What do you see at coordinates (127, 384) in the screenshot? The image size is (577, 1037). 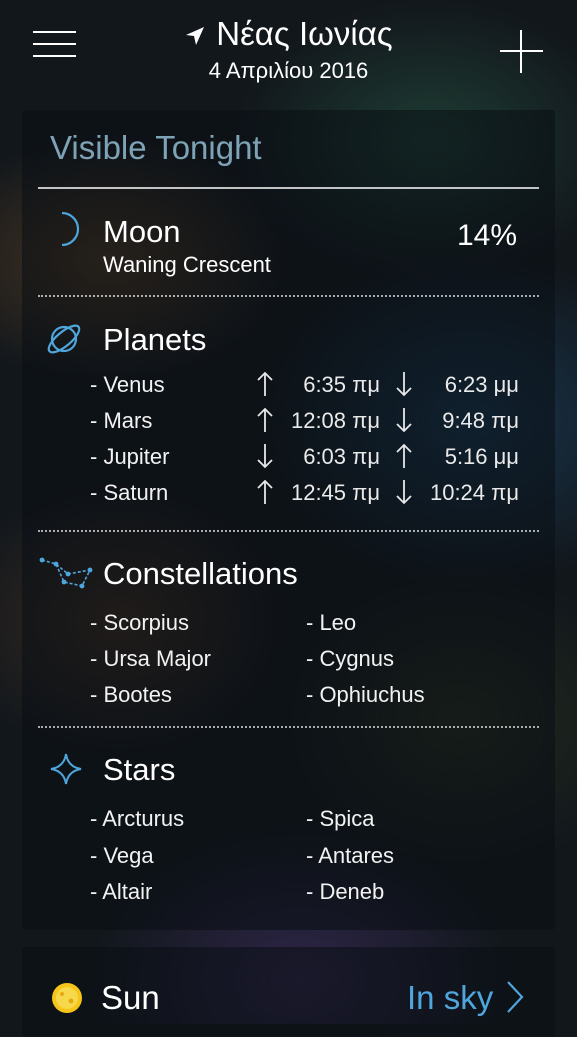 I see `planet-name: - Venus` at bounding box center [127, 384].